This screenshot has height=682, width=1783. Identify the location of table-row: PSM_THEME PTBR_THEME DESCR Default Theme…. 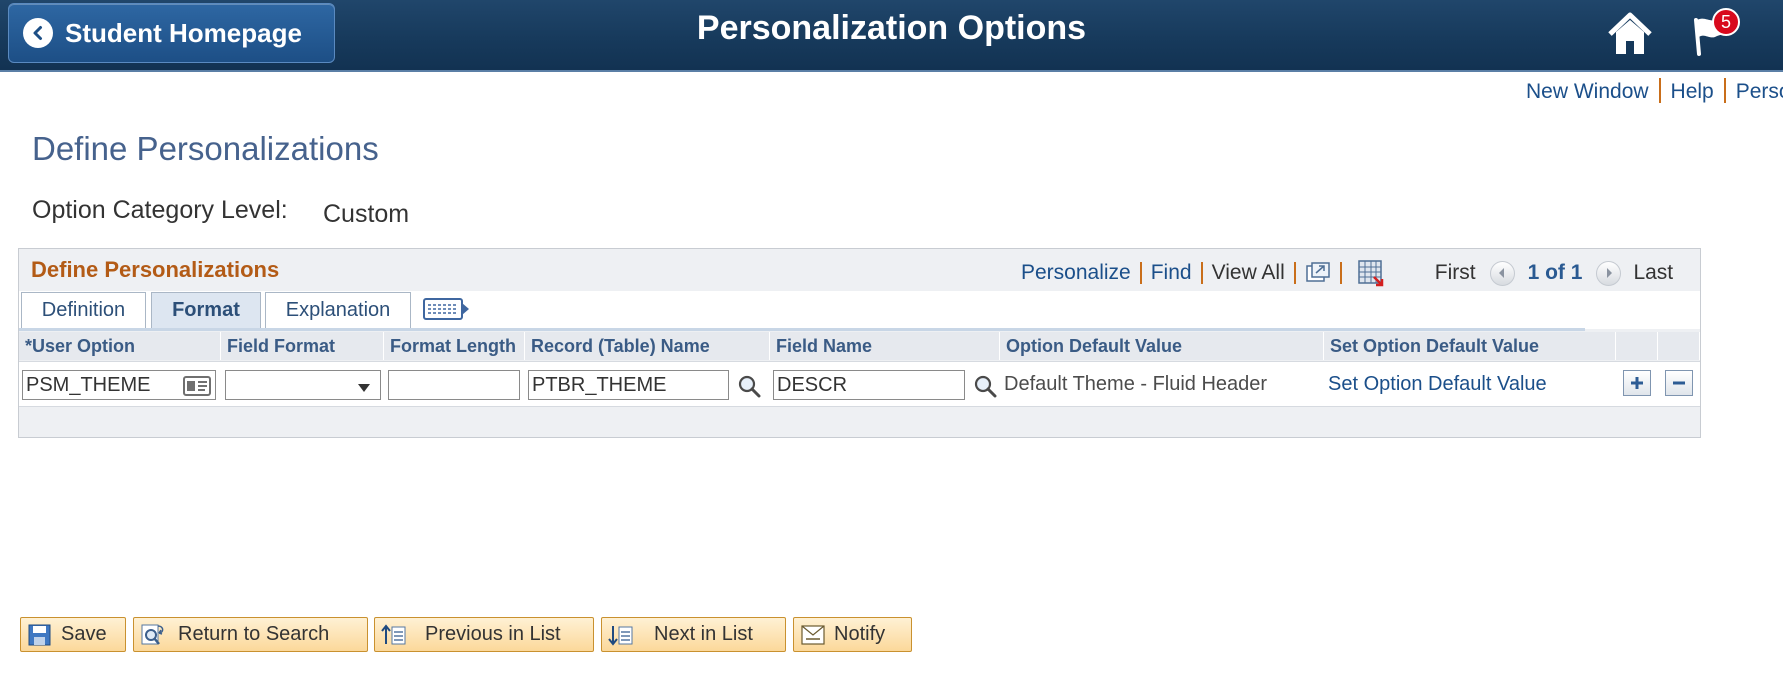
(859, 384).